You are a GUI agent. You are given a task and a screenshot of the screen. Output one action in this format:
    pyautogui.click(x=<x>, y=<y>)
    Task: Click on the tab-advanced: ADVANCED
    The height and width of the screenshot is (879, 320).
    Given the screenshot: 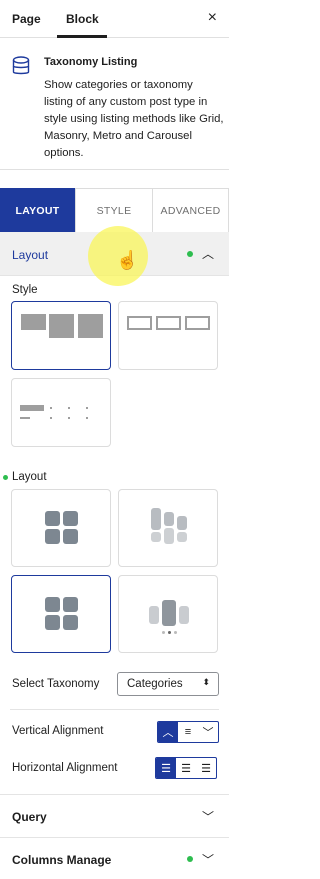 What is the action you would take?
    pyautogui.click(x=190, y=210)
    